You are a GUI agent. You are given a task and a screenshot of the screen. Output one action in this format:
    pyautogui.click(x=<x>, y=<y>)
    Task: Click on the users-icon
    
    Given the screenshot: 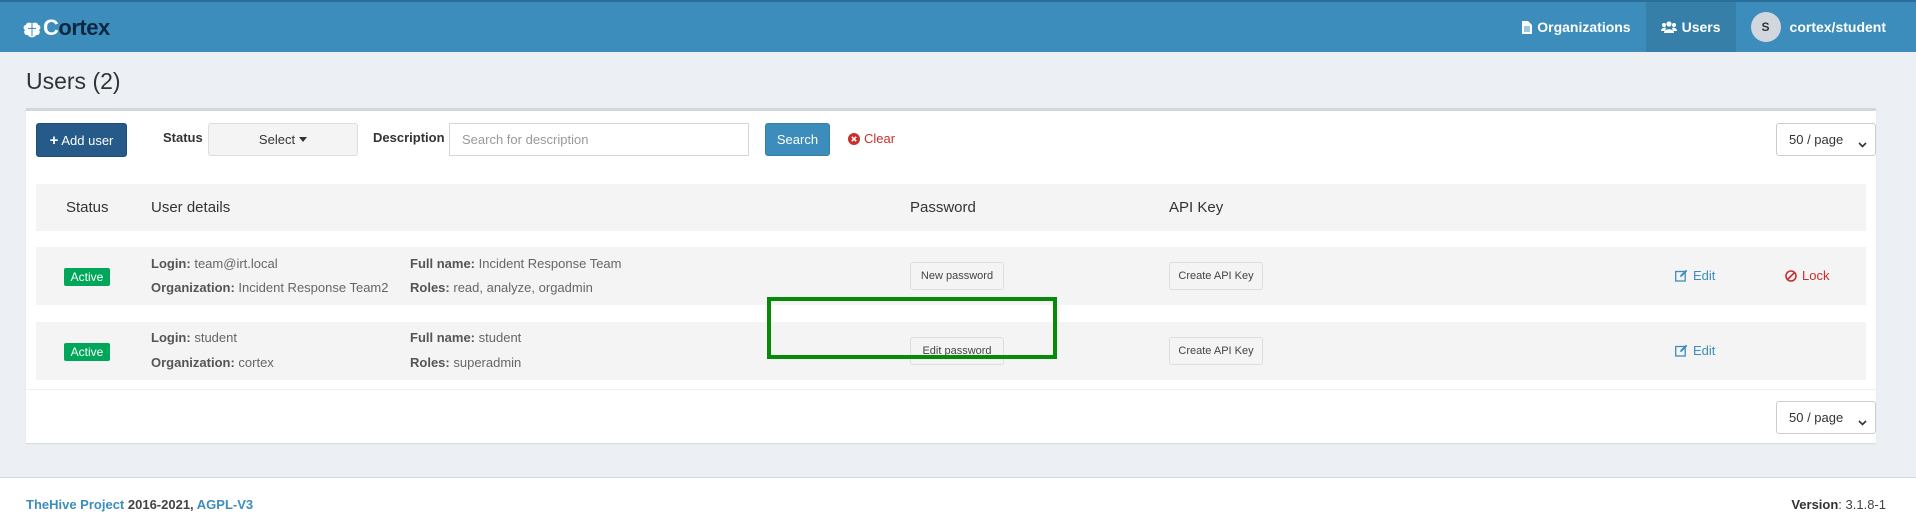 What is the action you would take?
    pyautogui.click(x=1668, y=27)
    